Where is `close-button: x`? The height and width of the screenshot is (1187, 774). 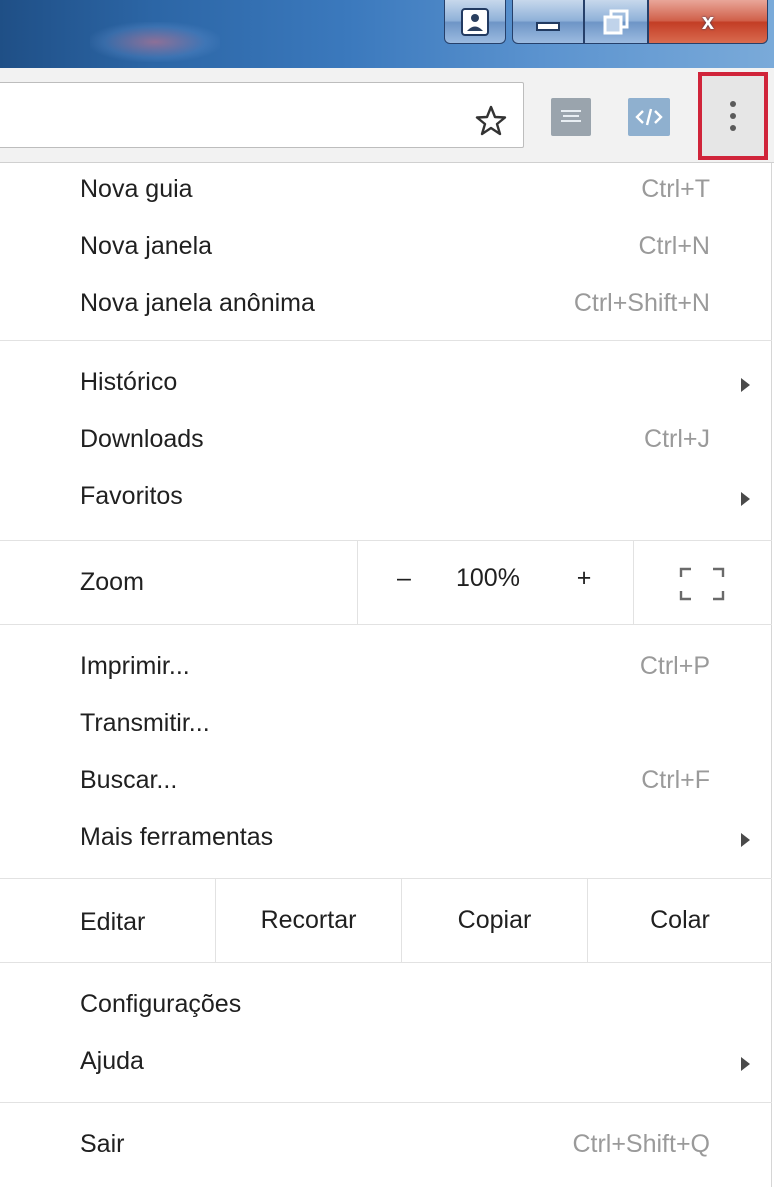
close-button: x is located at coordinates (708, 22).